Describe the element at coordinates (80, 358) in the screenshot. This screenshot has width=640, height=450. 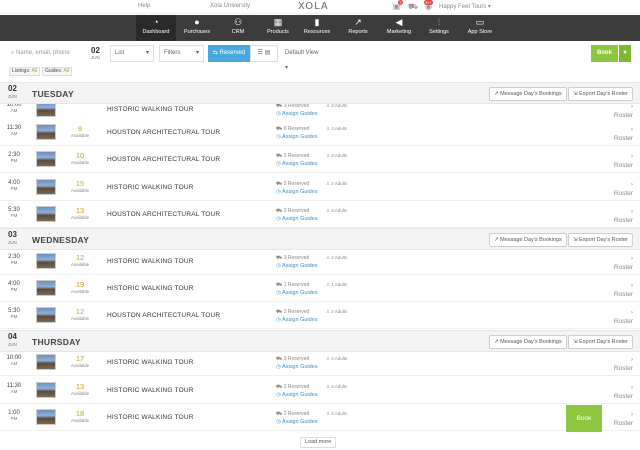
I see `availability-count: 17` at that location.